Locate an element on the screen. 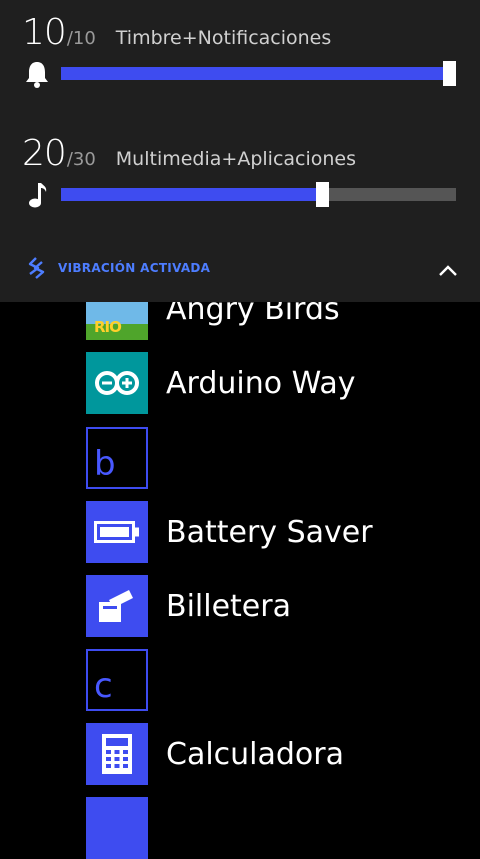  app-name: Calculadora is located at coordinates (255, 754).